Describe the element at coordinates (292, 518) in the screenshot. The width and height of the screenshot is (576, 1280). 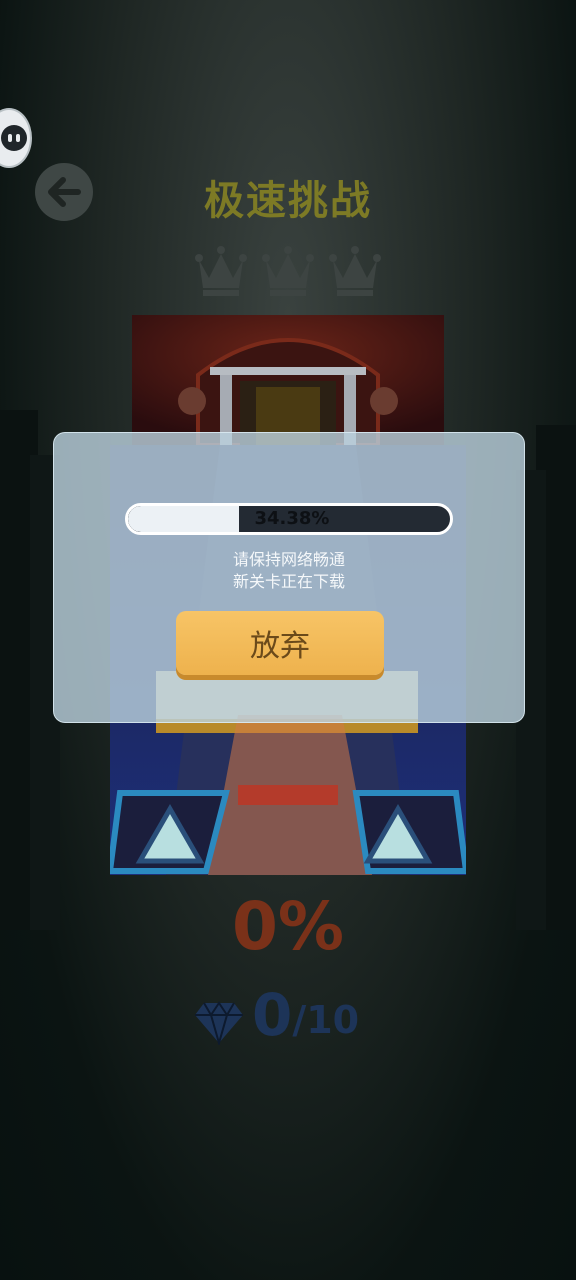
I see `download-progress-text: 34.38%` at that location.